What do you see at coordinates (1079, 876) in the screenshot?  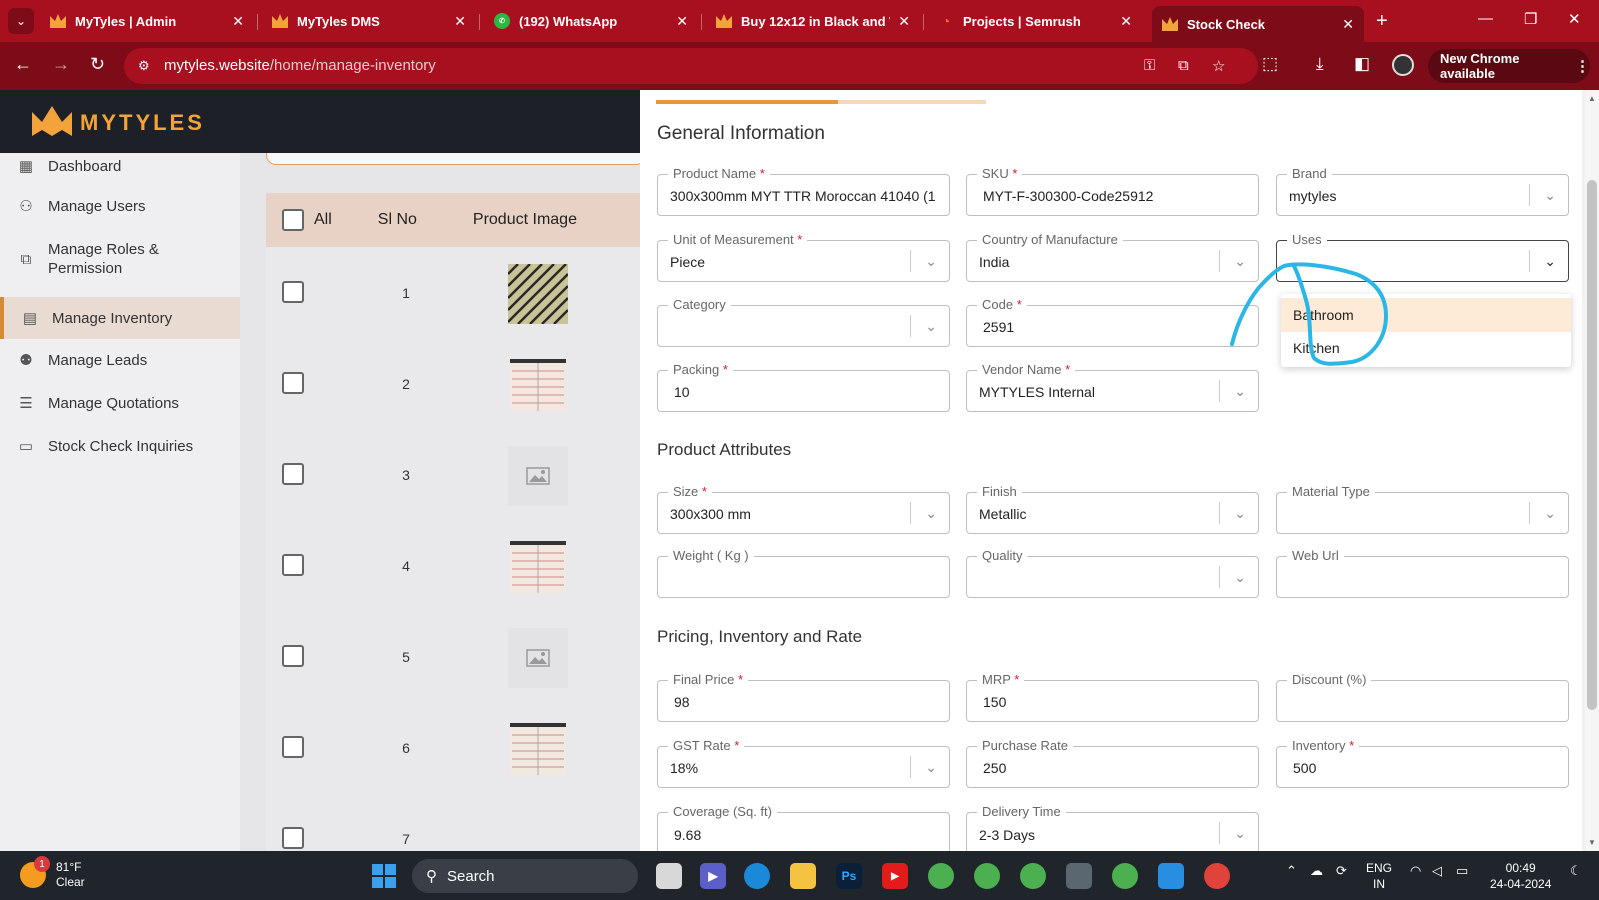 I see `calculator-icon` at bounding box center [1079, 876].